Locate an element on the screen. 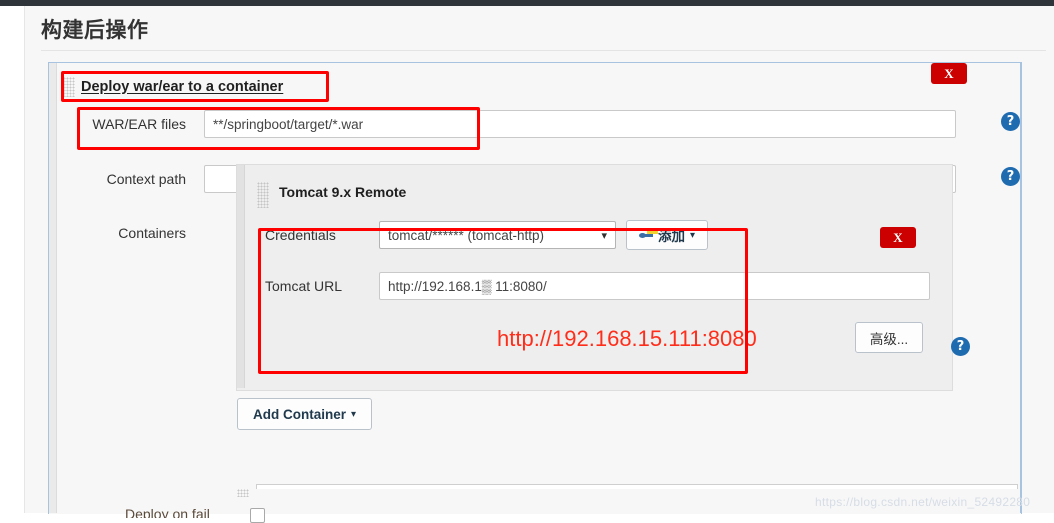 This screenshot has height=523, width=1054. remove-container-button: X is located at coordinates (898, 237).